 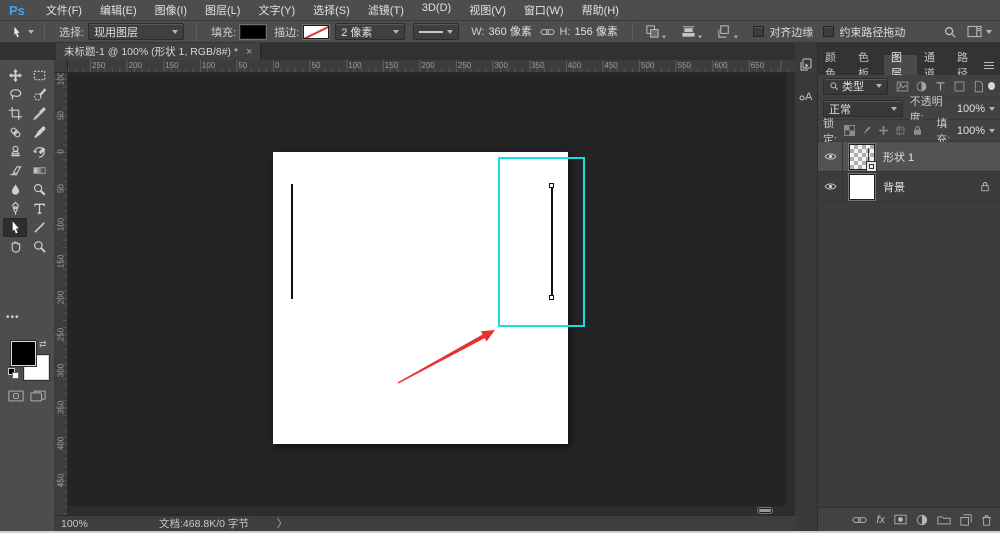 What do you see at coordinates (282, 523) in the screenshot?
I see `status-options-arrow: 〉` at bounding box center [282, 523].